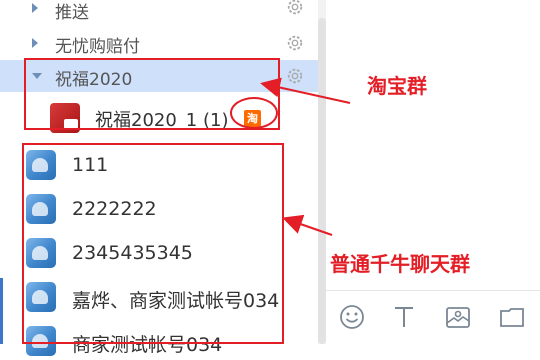  Describe the element at coordinates (97, 47) in the screenshot. I see `category-label: 无忧购赔付` at that location.